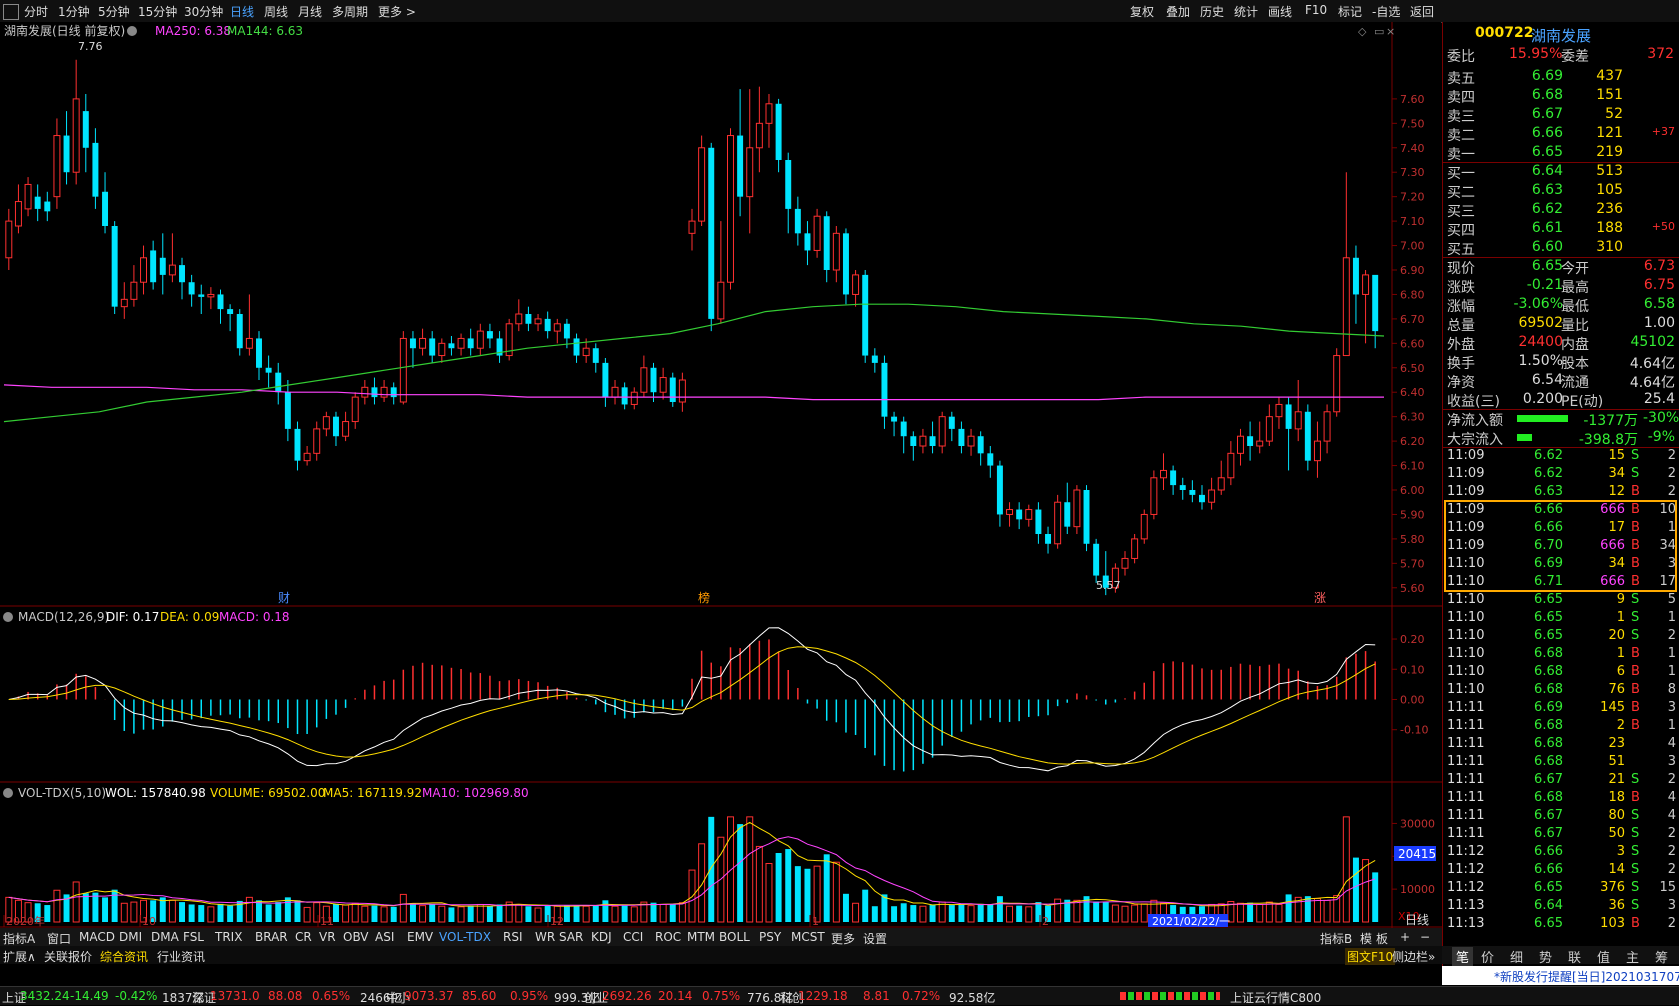  I want to click on indicator-right-2: 板, so click(1382, 938).